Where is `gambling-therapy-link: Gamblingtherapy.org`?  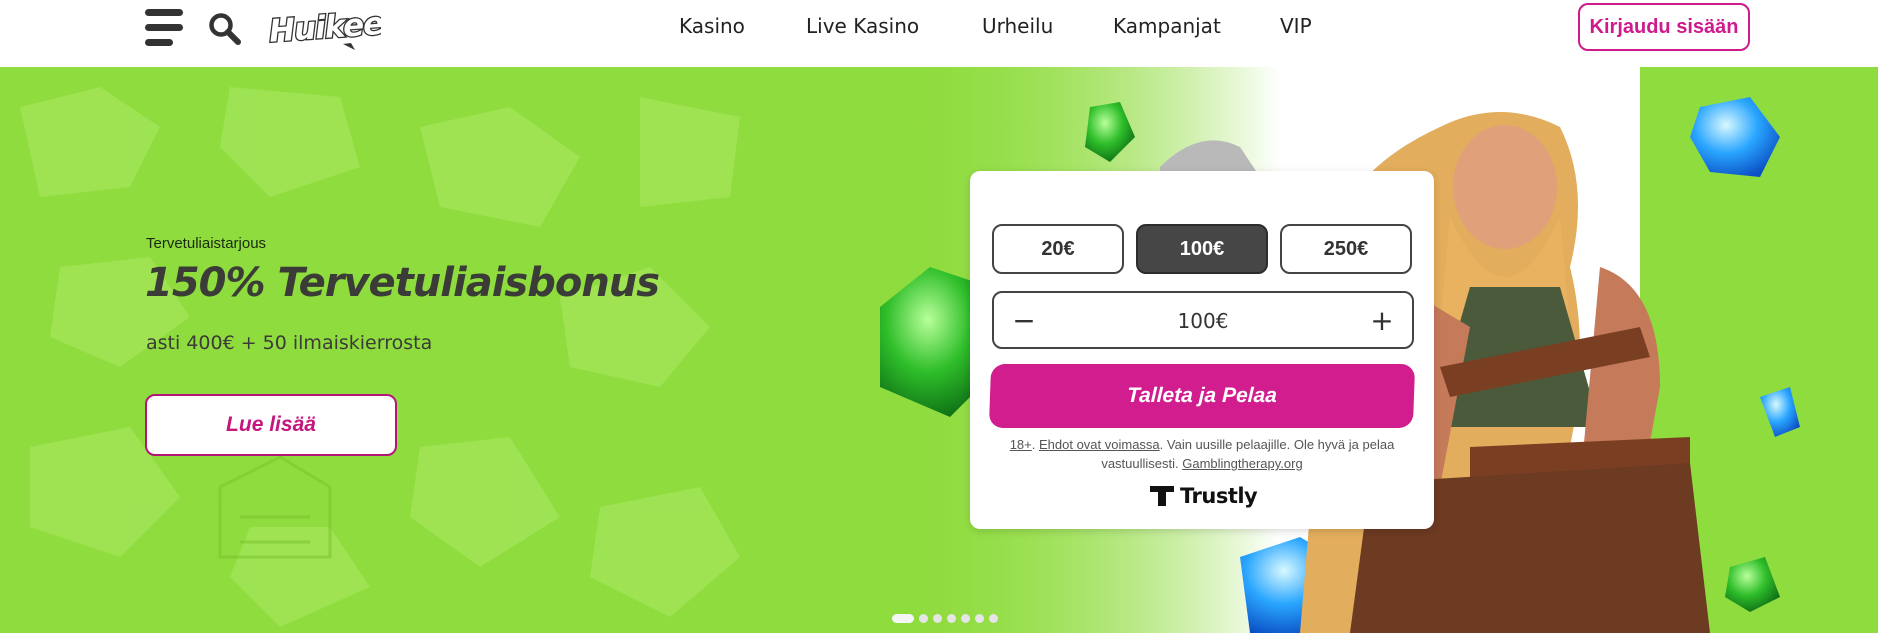 gambling-therapy-link: Gamblingtherapy.org is located at coordinates (1242, 463).